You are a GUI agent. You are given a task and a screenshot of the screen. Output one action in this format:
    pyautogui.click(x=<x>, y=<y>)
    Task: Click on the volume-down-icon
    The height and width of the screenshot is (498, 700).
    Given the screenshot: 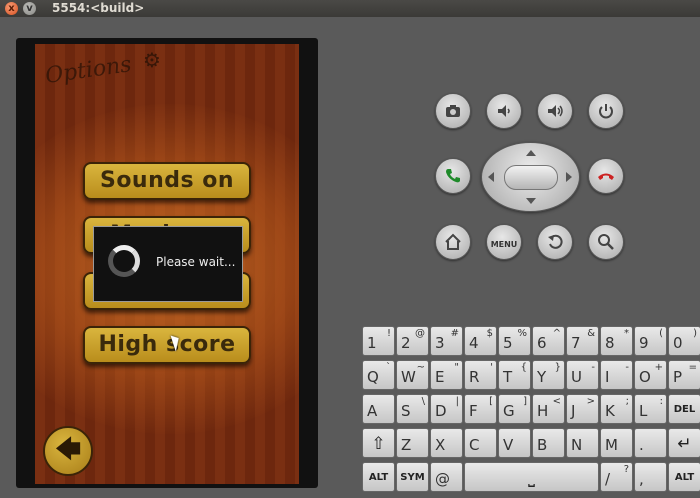 What is the action you would take?
    pyautogui.click(x=504, y=111)
    